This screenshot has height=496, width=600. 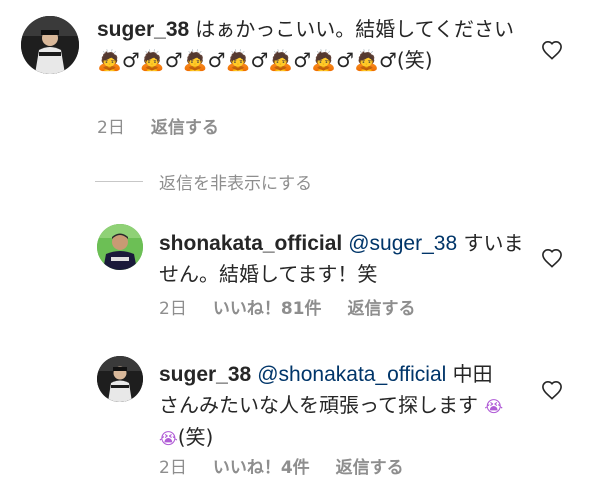 I want to click on mention-link: @shonakata_official, so click(x=351, y=374).